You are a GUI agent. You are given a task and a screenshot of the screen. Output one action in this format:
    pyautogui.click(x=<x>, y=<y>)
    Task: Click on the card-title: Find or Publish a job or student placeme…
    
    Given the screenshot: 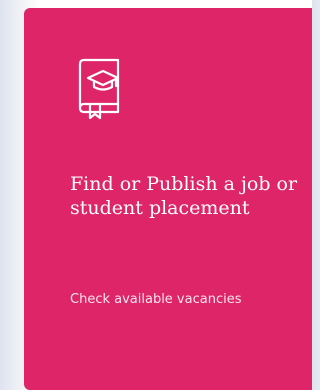 What is the action you would take?
    pyautogui.click(x=184, y=196)
    